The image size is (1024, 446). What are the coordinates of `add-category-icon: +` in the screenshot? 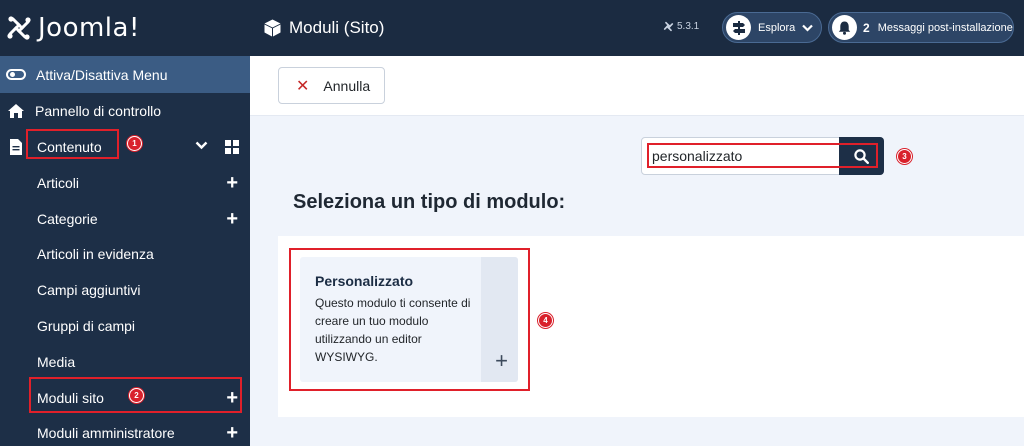 It's located at (232, 219).